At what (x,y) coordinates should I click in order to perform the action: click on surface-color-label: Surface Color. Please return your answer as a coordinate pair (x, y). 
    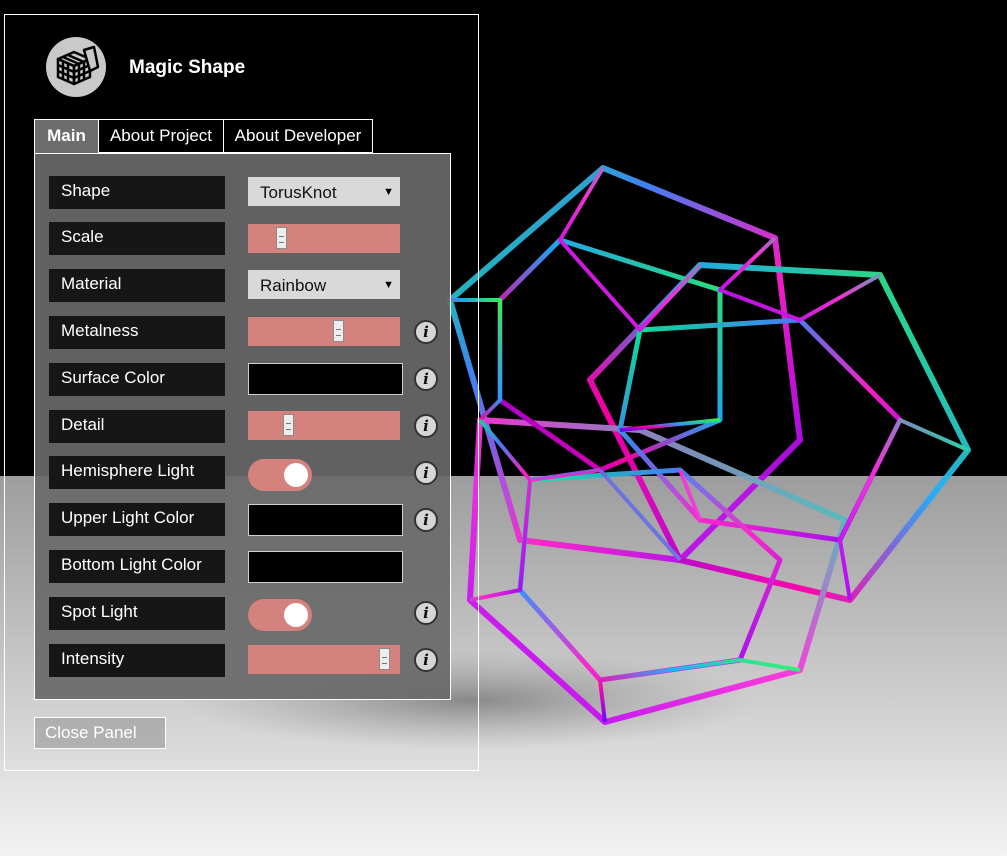
    Looking at the image, I should click on (137, 379).